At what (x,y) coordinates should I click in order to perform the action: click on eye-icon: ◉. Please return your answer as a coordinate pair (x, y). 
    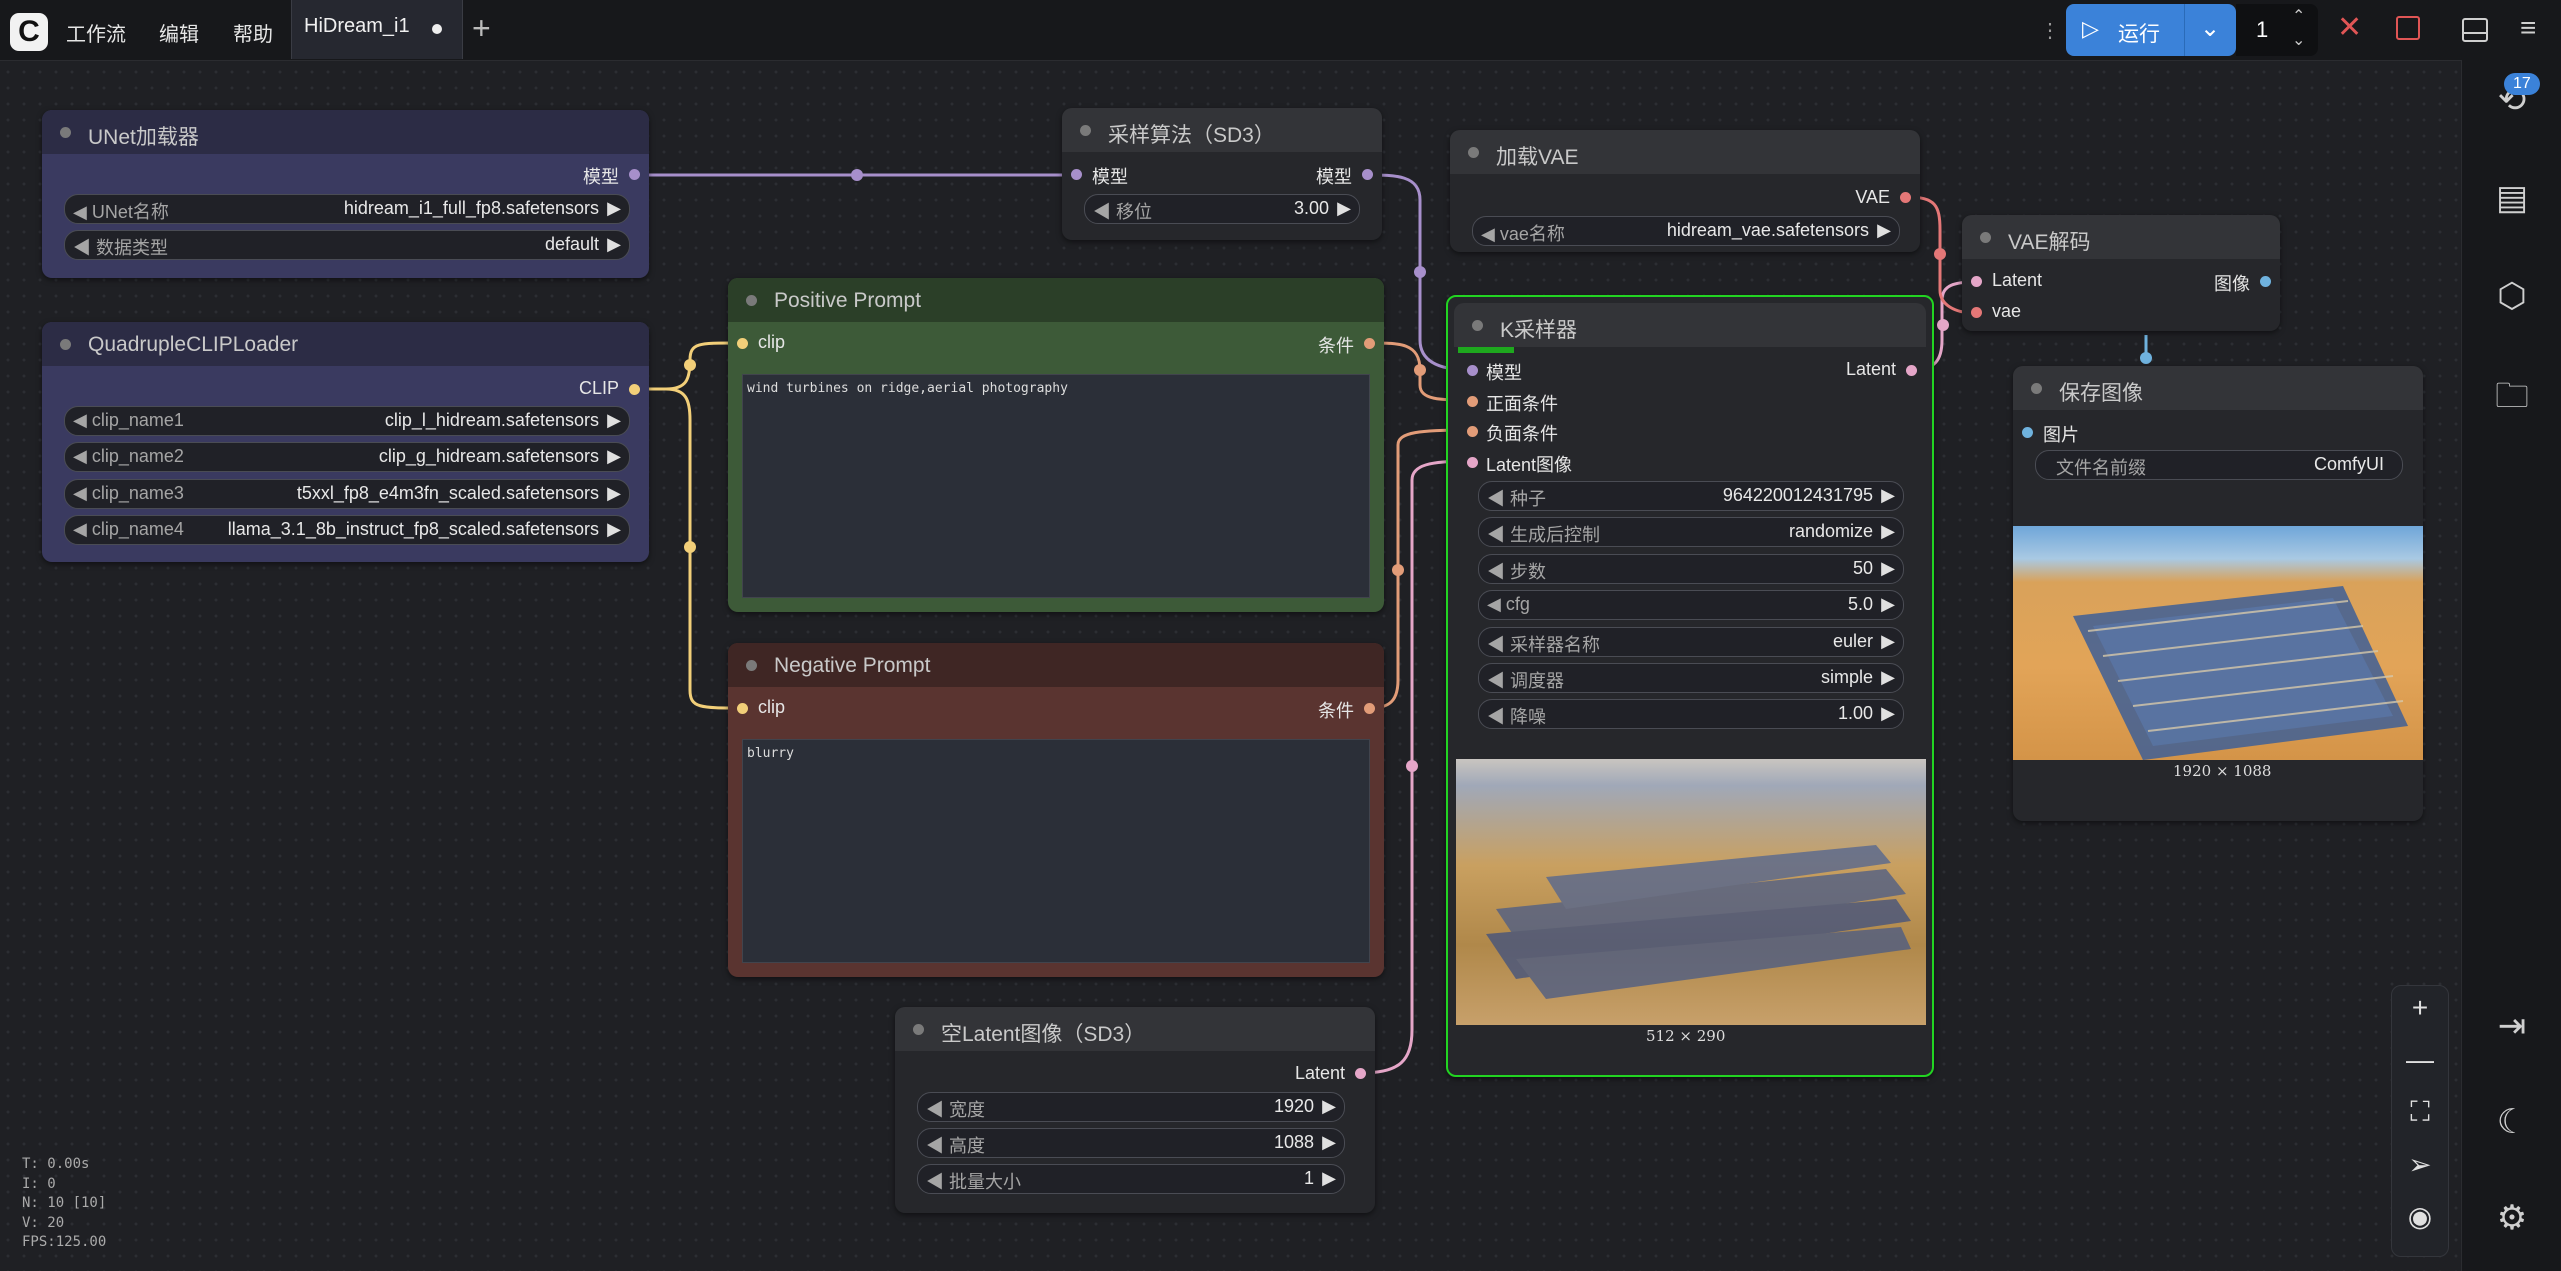
    Looking at the image, I should click on (2420, 1216).